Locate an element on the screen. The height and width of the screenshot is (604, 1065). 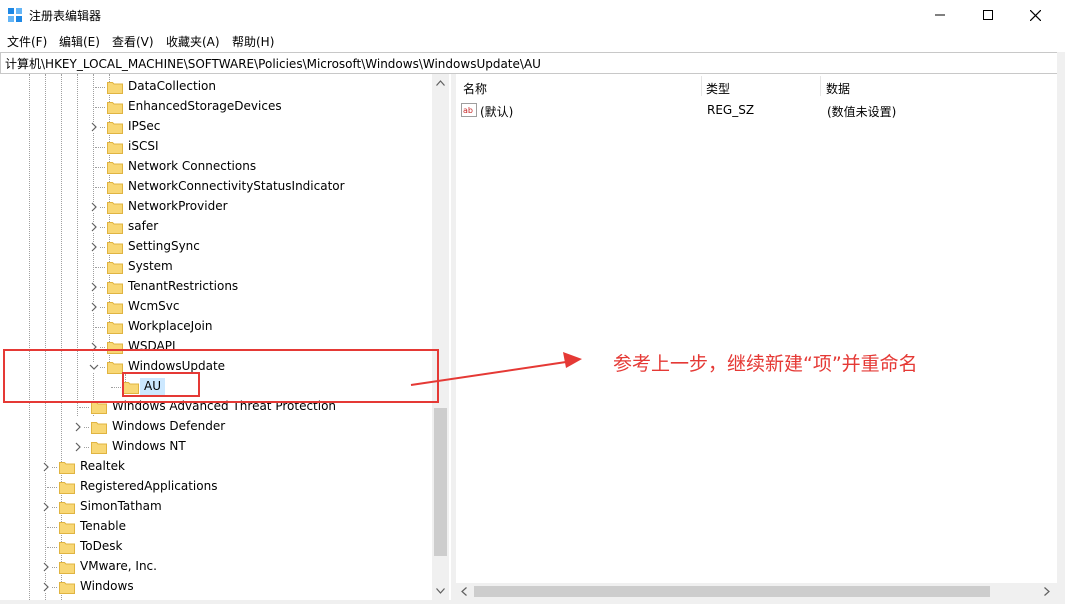
close-button is located at coordinates (1035, 15).